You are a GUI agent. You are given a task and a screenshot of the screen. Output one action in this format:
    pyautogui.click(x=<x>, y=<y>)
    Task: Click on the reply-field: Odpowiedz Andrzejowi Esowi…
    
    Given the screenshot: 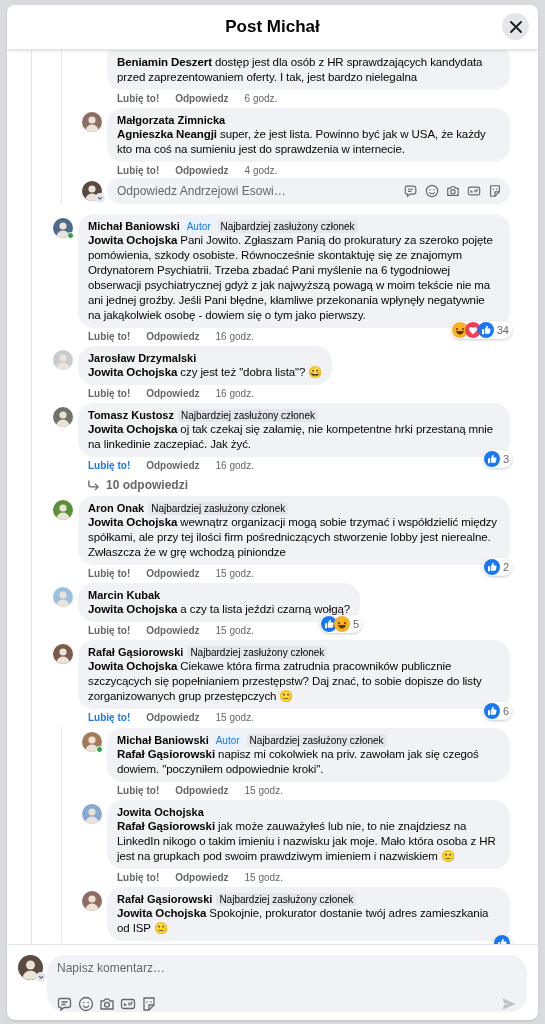 What is the action you would take?
    pyautogui.click(x=308, y=191)
    